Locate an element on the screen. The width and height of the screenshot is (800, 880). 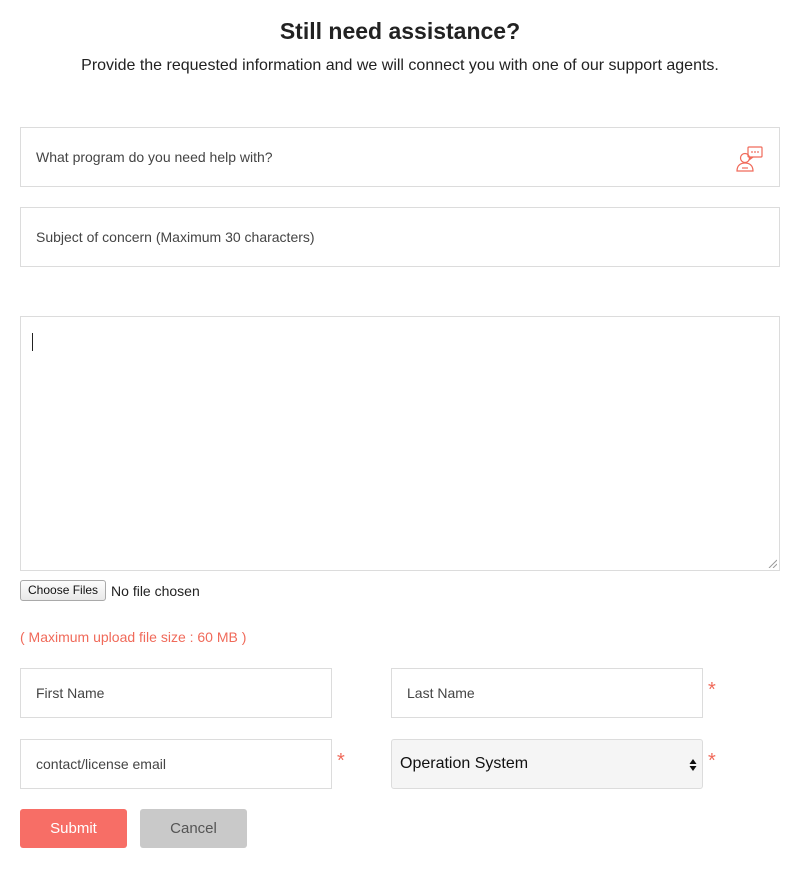
file-upload-row: Choose Files No file chosen is located at coordinates (110, 590).